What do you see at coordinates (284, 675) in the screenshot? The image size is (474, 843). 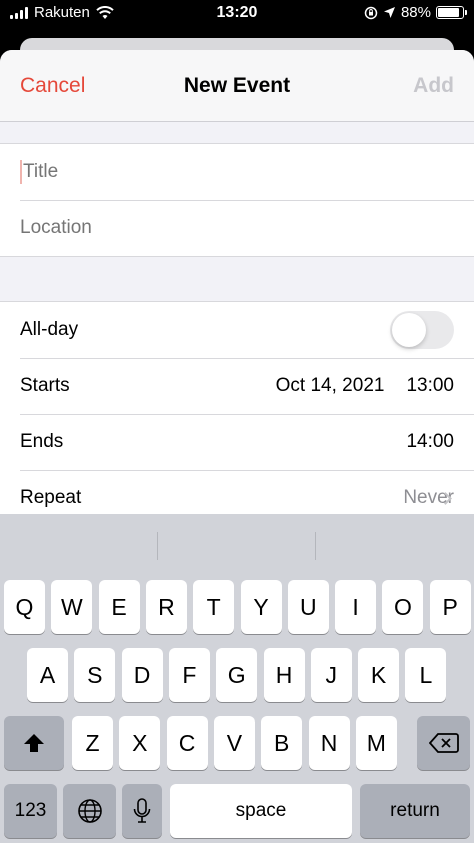 I see `key-h: H` at bounding box center [284, 675].